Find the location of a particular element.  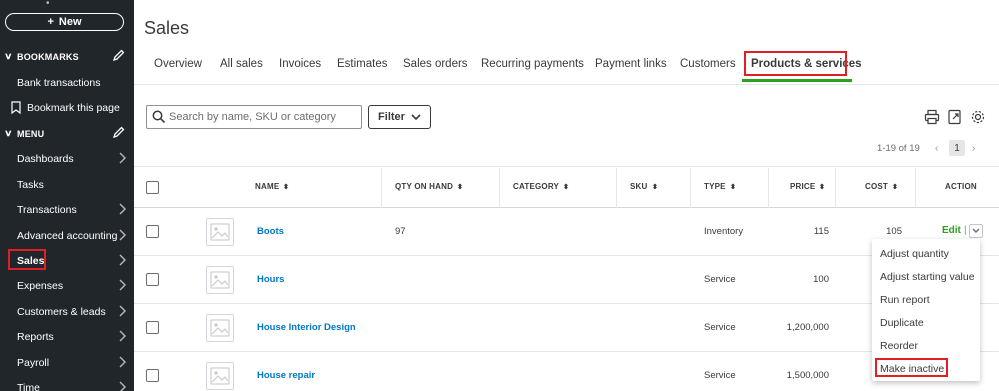

column-header-label: QTY ON HAND is located at coordinates (424, 186).